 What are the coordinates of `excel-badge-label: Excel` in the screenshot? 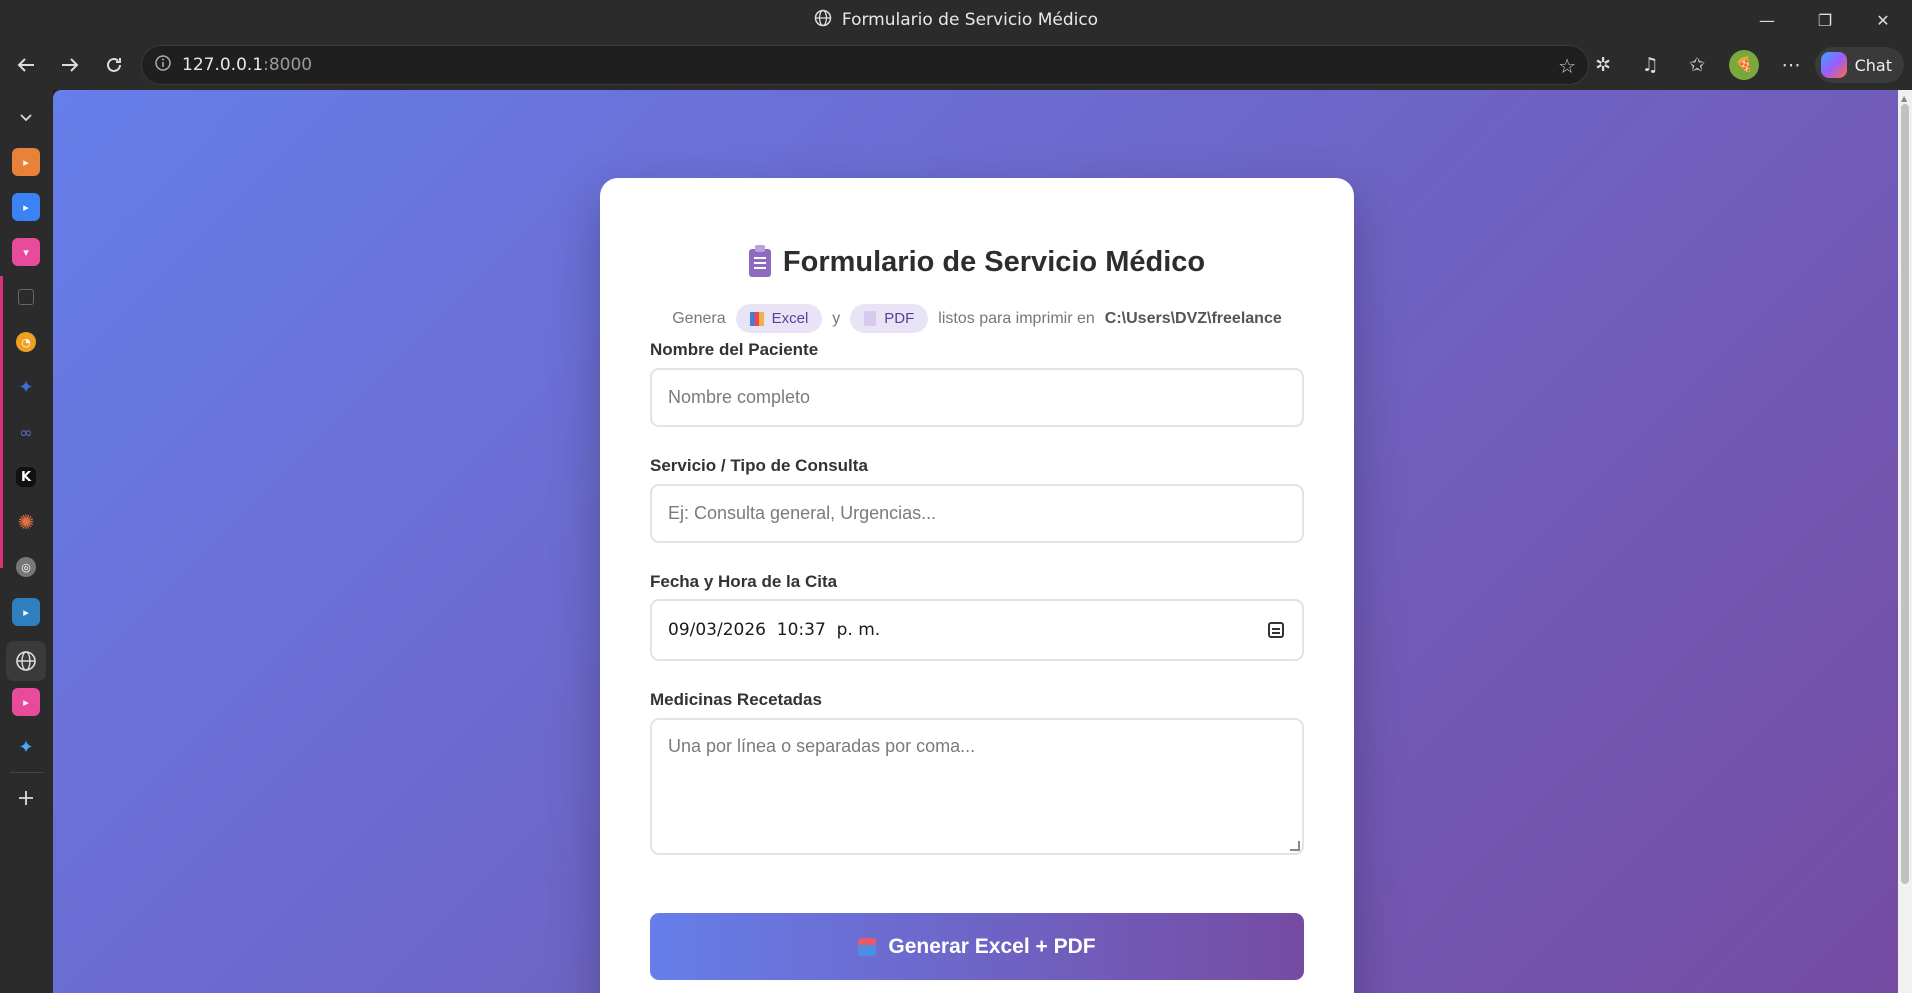 It's located at (790, 318).